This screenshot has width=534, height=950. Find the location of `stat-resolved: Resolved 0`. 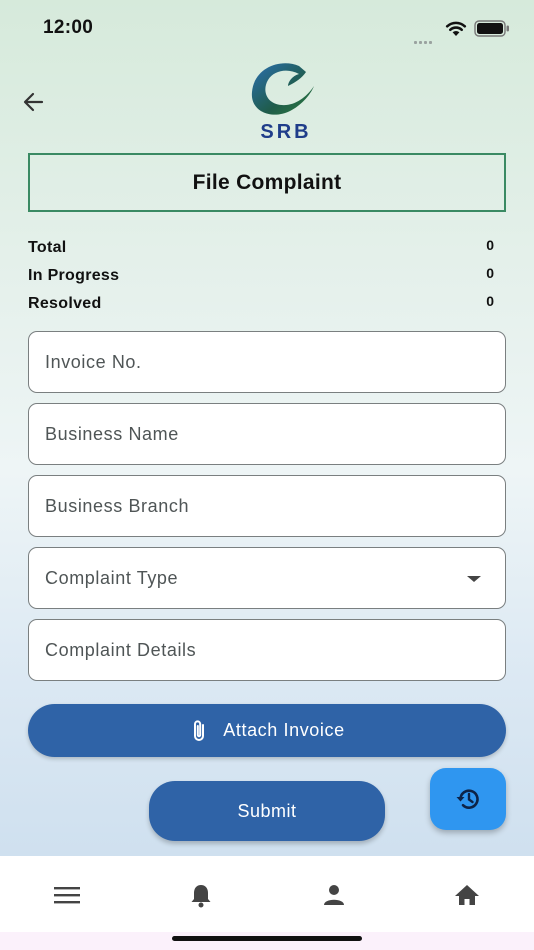

stat-resolved: Resolved 0 is located at coordinates (261, 305).